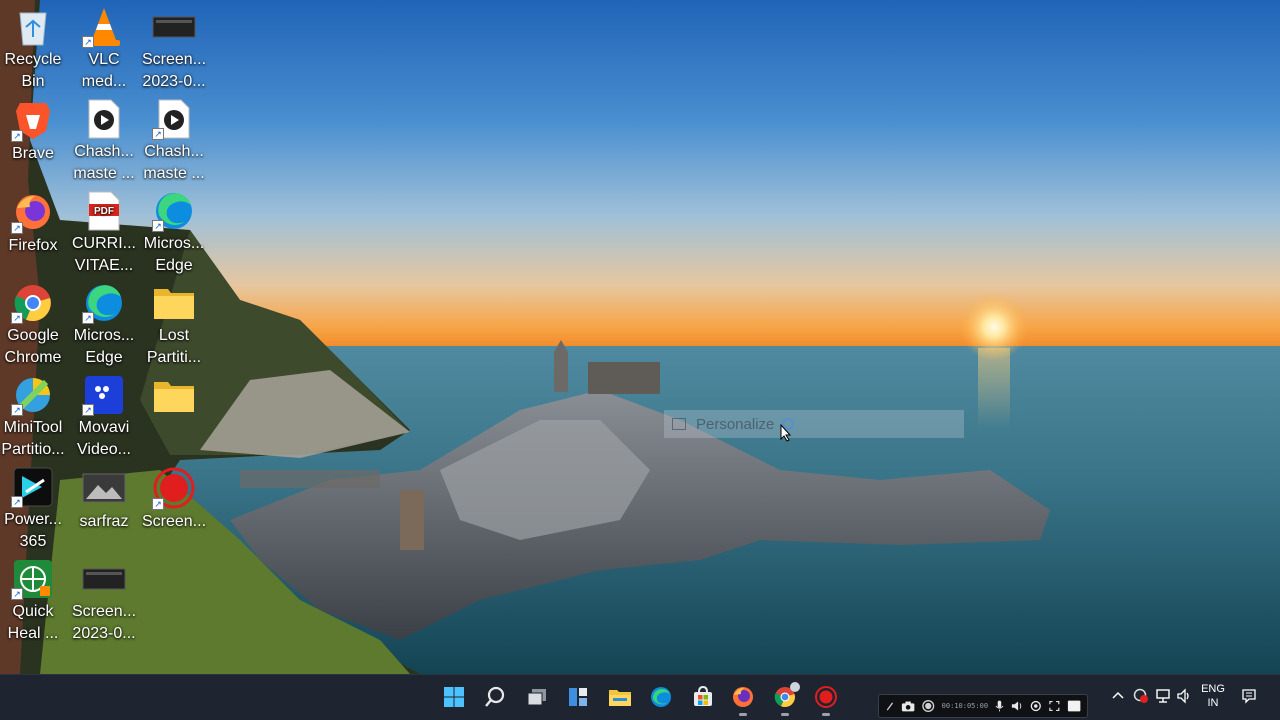 The width and height of the screenshot is (1280, 720). I want to click on camera-icon, so click(908, 706).